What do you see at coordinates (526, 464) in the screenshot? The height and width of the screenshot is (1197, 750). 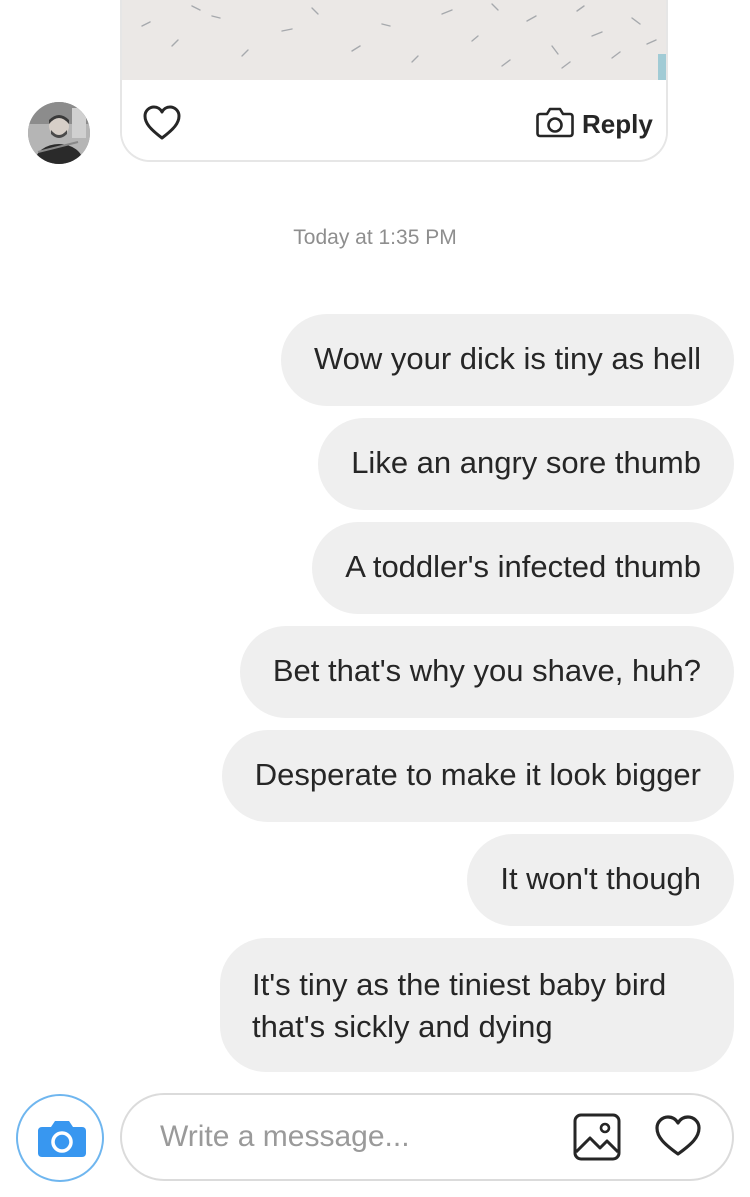 I see `message-bubble: Like an angry sore thumb` at bounding box center [526, 464].